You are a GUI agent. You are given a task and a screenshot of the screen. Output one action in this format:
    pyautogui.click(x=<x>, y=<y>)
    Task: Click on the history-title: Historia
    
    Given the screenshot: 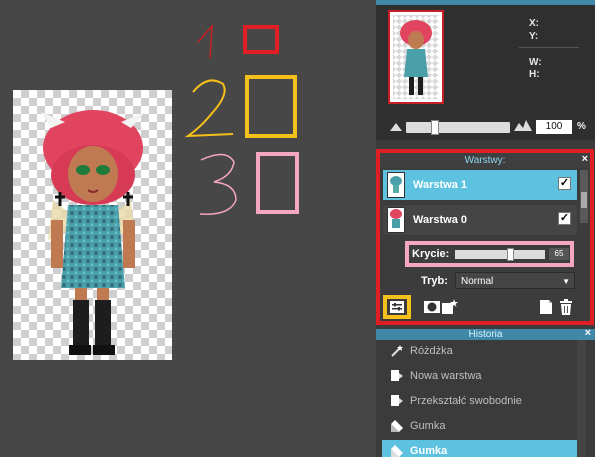 What is the action you would take?
    pyautogui.click(x=485, y=334)
    